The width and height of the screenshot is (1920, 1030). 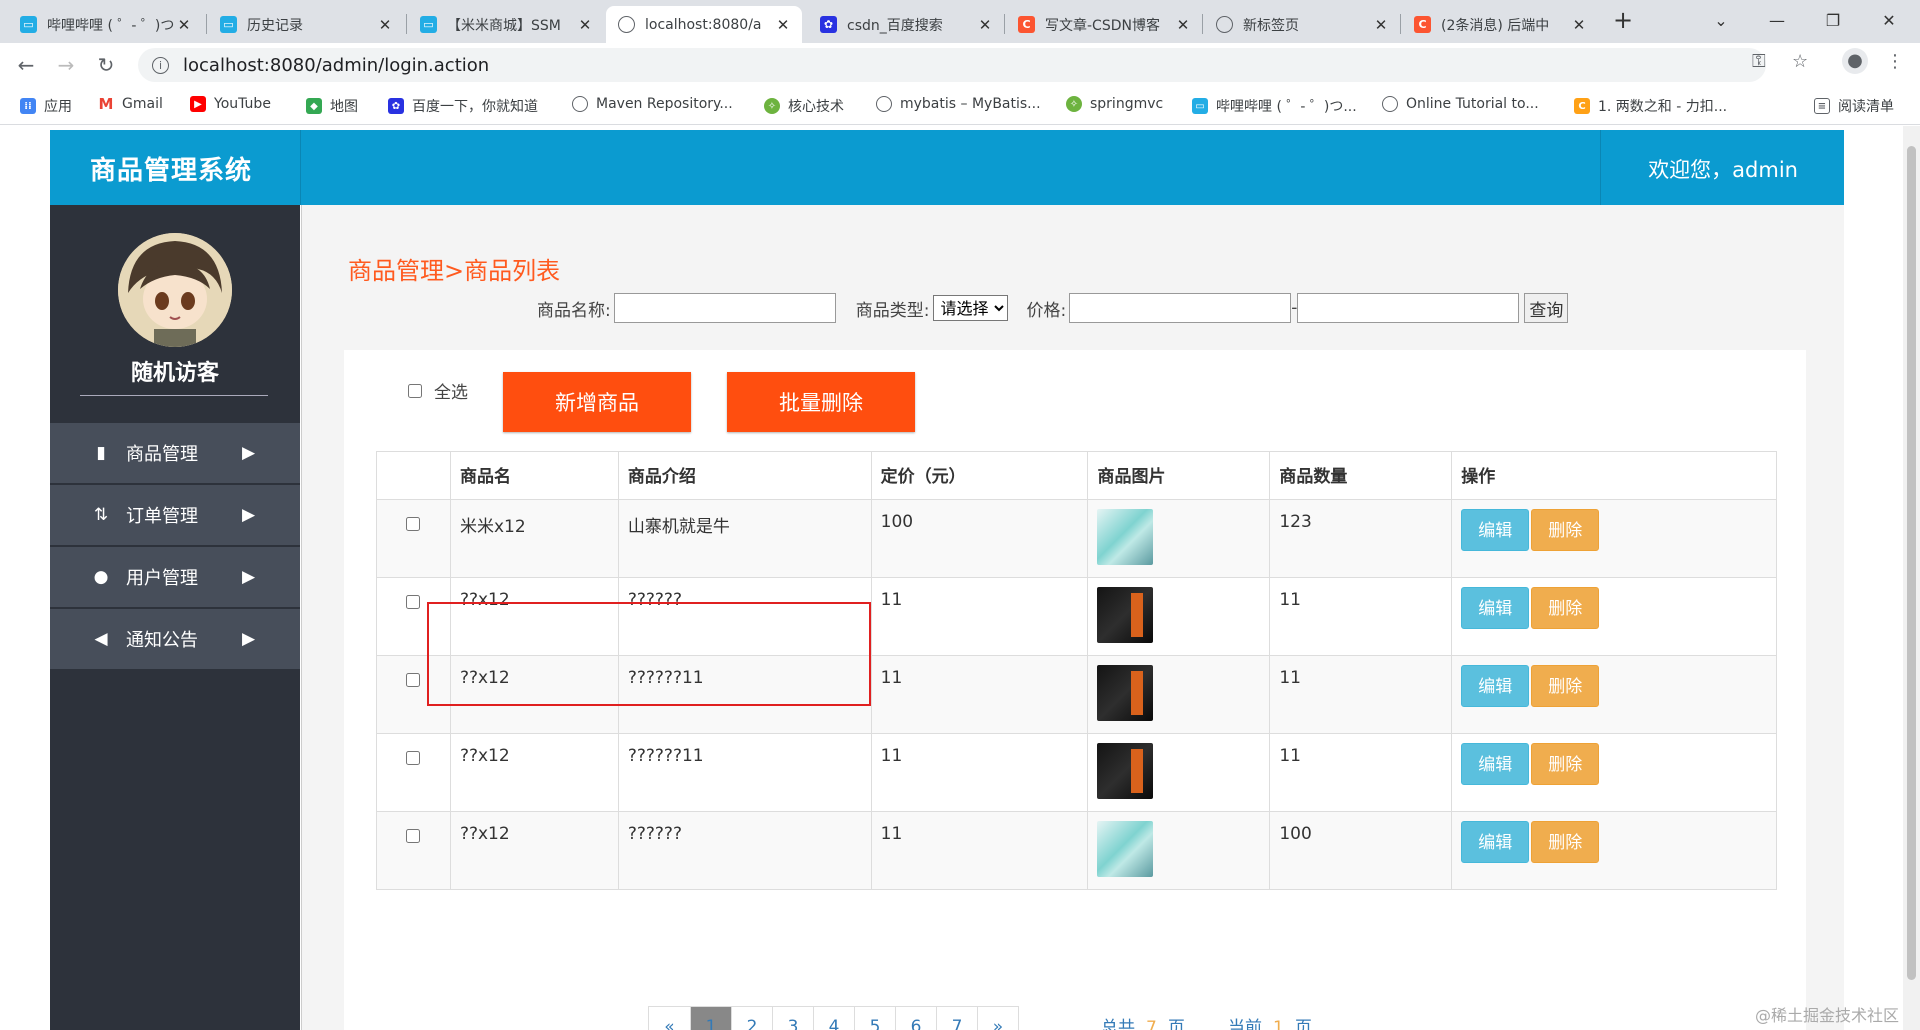 What do you see at coordinates (947, 167) in the screenshot?
I see `app-header: 商品管理系统 欢迎您，admin` at bounding box center [947, 167].